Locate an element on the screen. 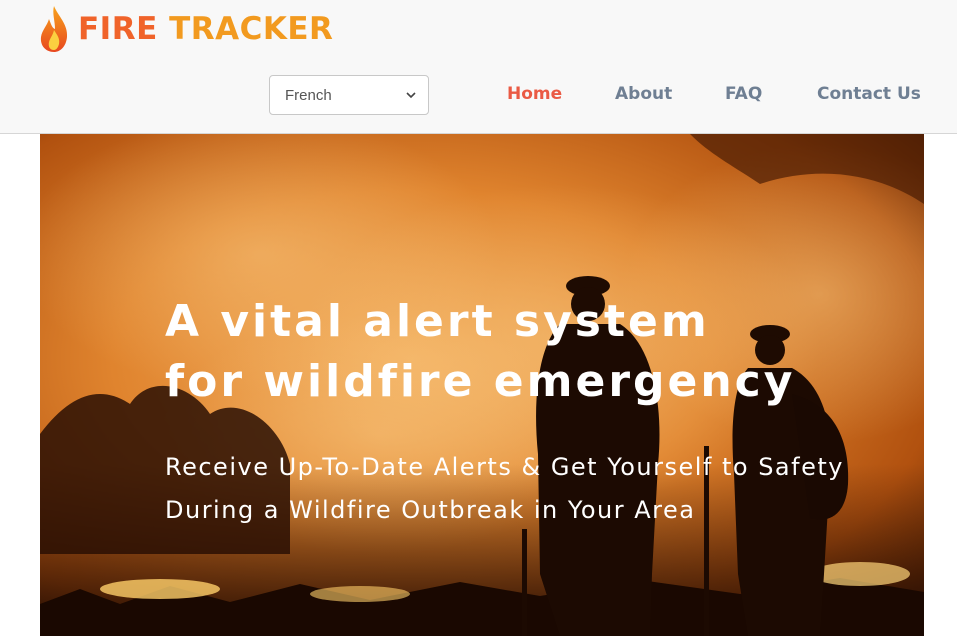 The height and width of the screenshot is (636, 957). logo-text-fire: FIRE is located at coordinates (124, 29).